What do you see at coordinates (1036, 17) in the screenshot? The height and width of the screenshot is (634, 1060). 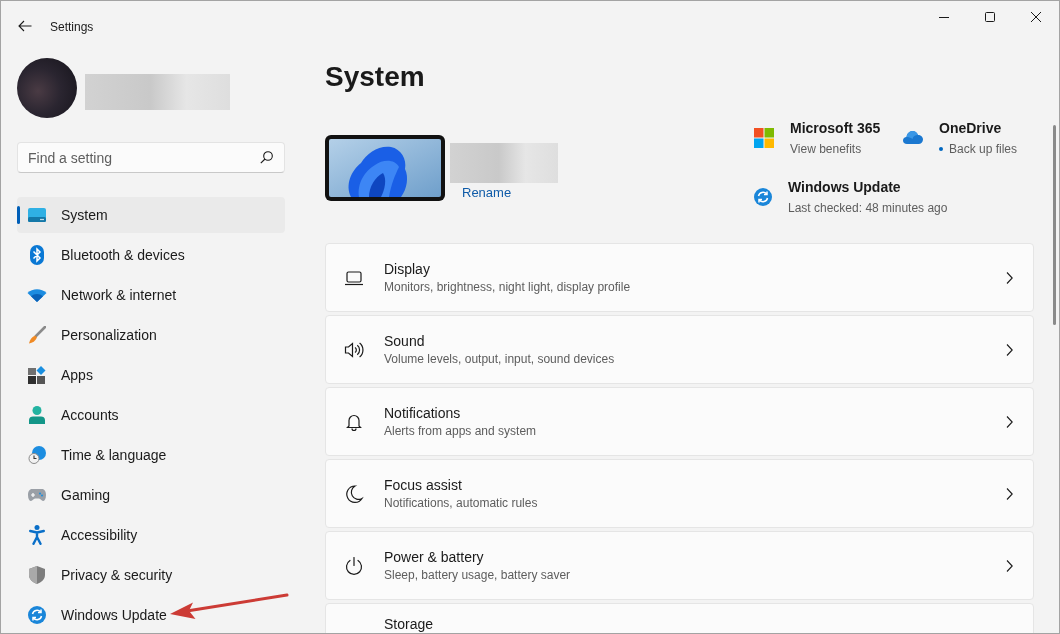 I see `close-icon` at bounding box center [1036, 17].